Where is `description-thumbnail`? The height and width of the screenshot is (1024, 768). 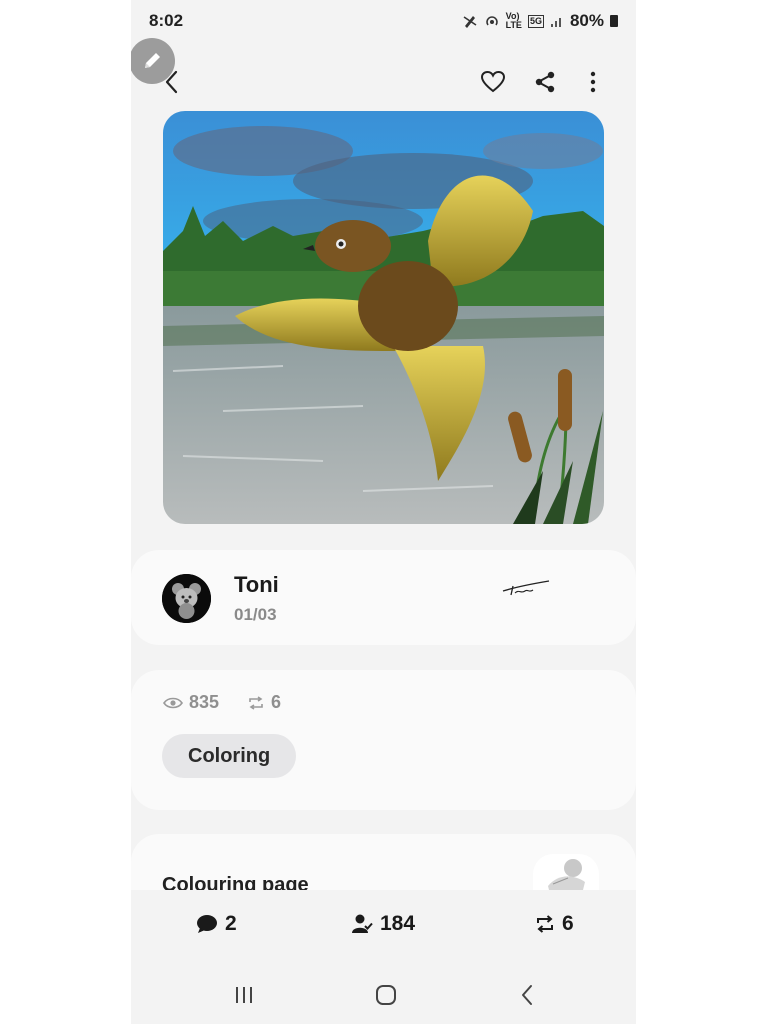
description-thumbnail is located at coordinates (566, 874).